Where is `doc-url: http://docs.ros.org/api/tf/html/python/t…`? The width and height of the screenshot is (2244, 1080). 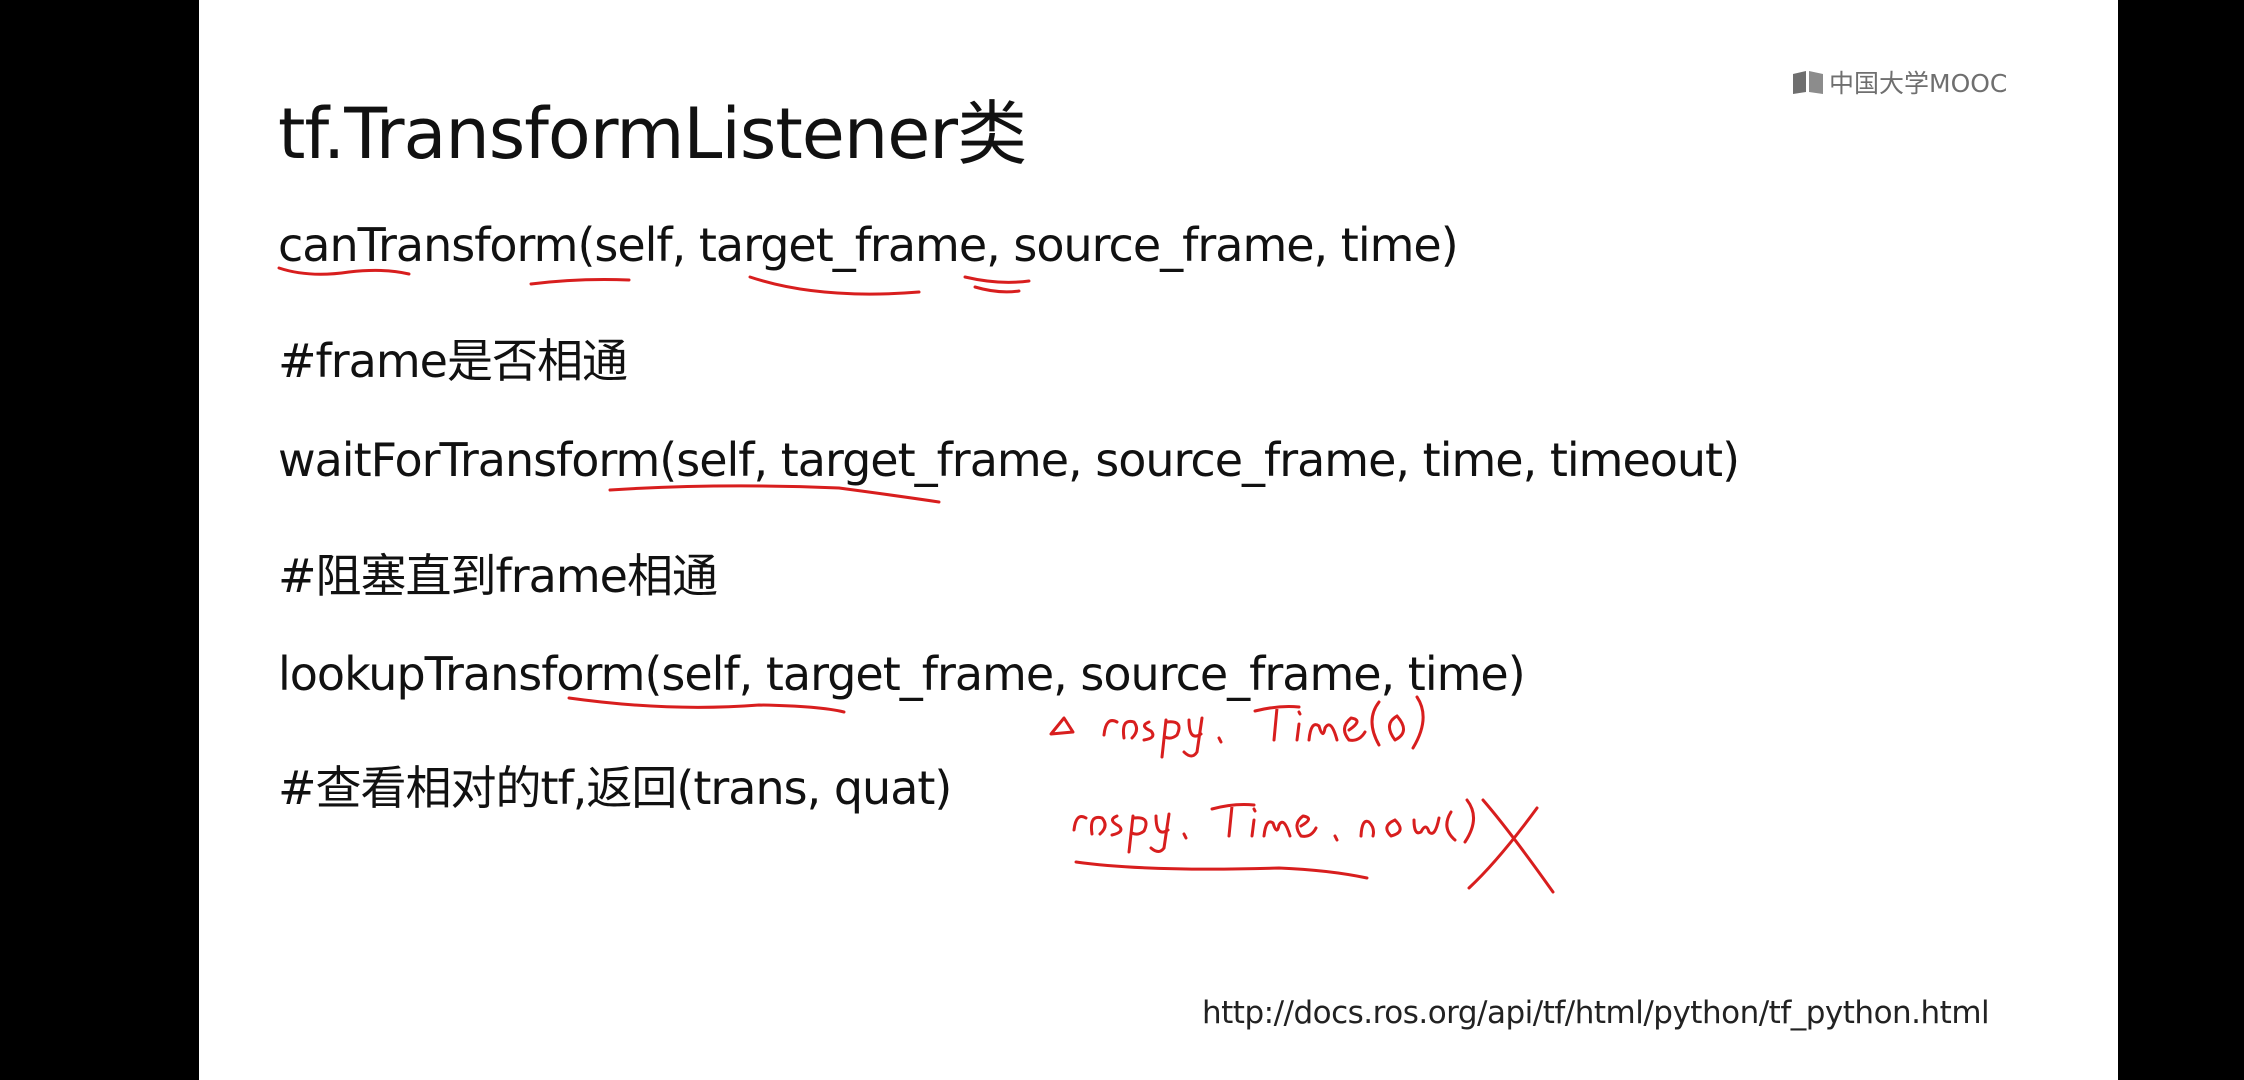 doc-url: http://docs.ros.org/api/tf/html/python/t… is located at coordinates (1596, 1013).